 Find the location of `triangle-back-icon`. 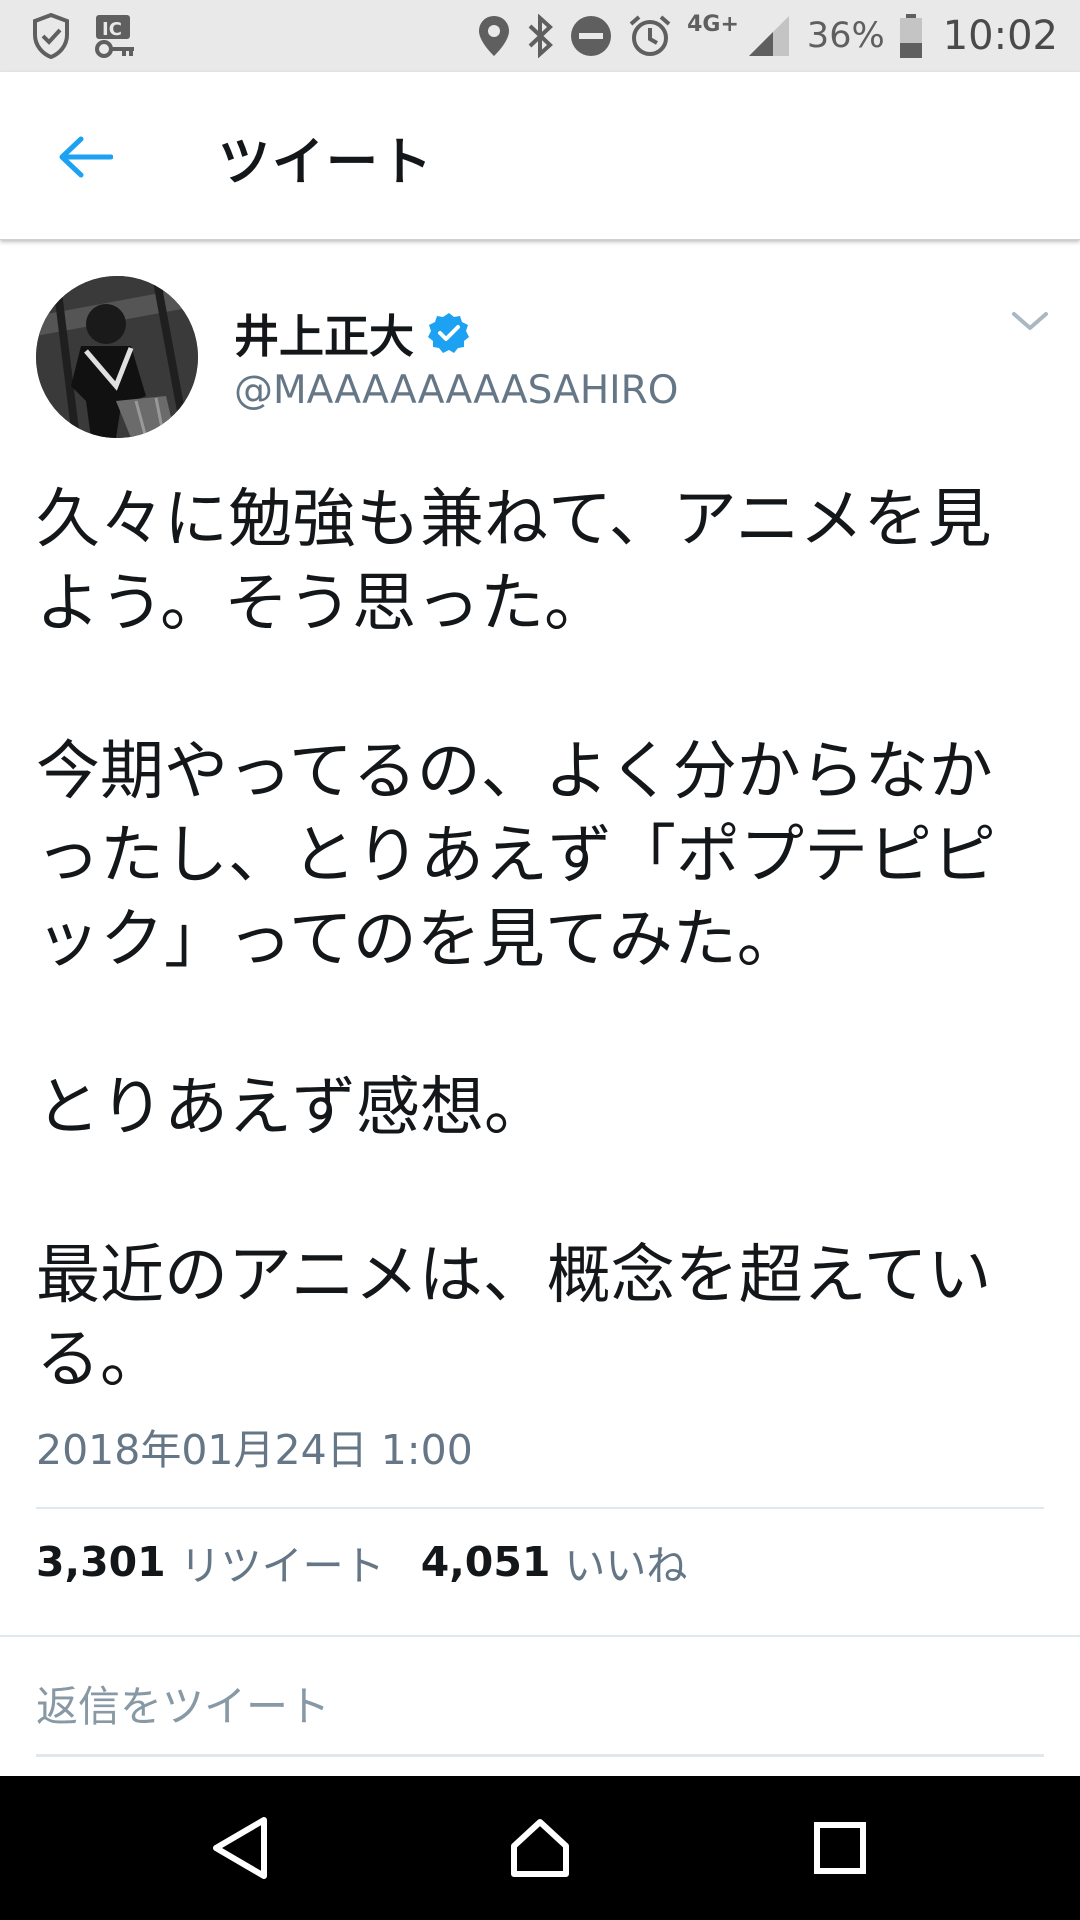

triangle-back-icon is located at coordinates (240, 1848).